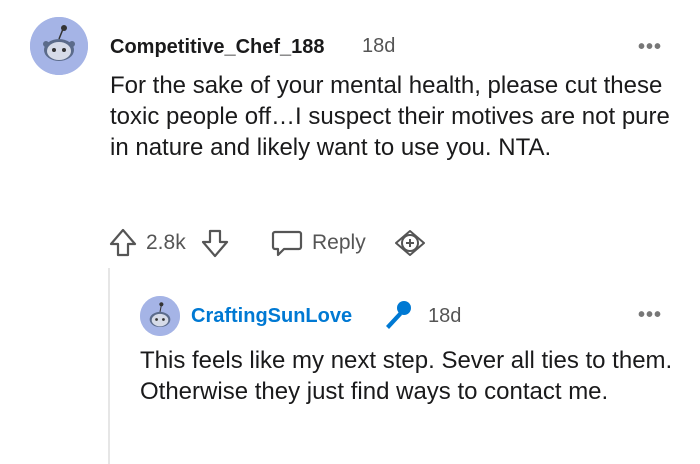 Image resolution: width=700 pixels, height=464 pixels. What do you see at coordinates (217, 47) in the screenshot?
I see `comment-username: Competitive_Chef_188` at bounding box center [217, 47].